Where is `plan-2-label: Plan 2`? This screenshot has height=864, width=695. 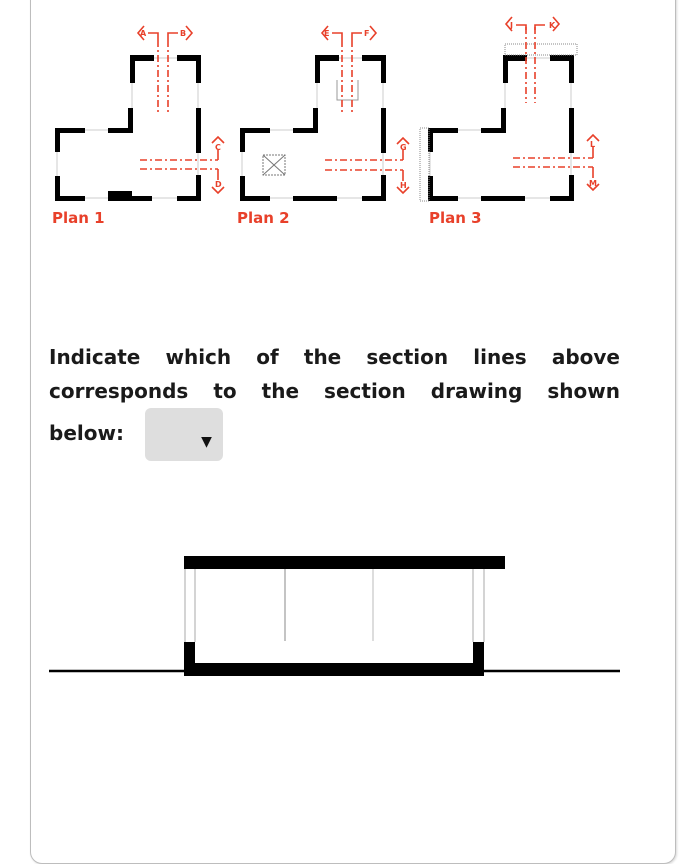 plan-2-label: Plan 2 is located at coordinates (263, 218).